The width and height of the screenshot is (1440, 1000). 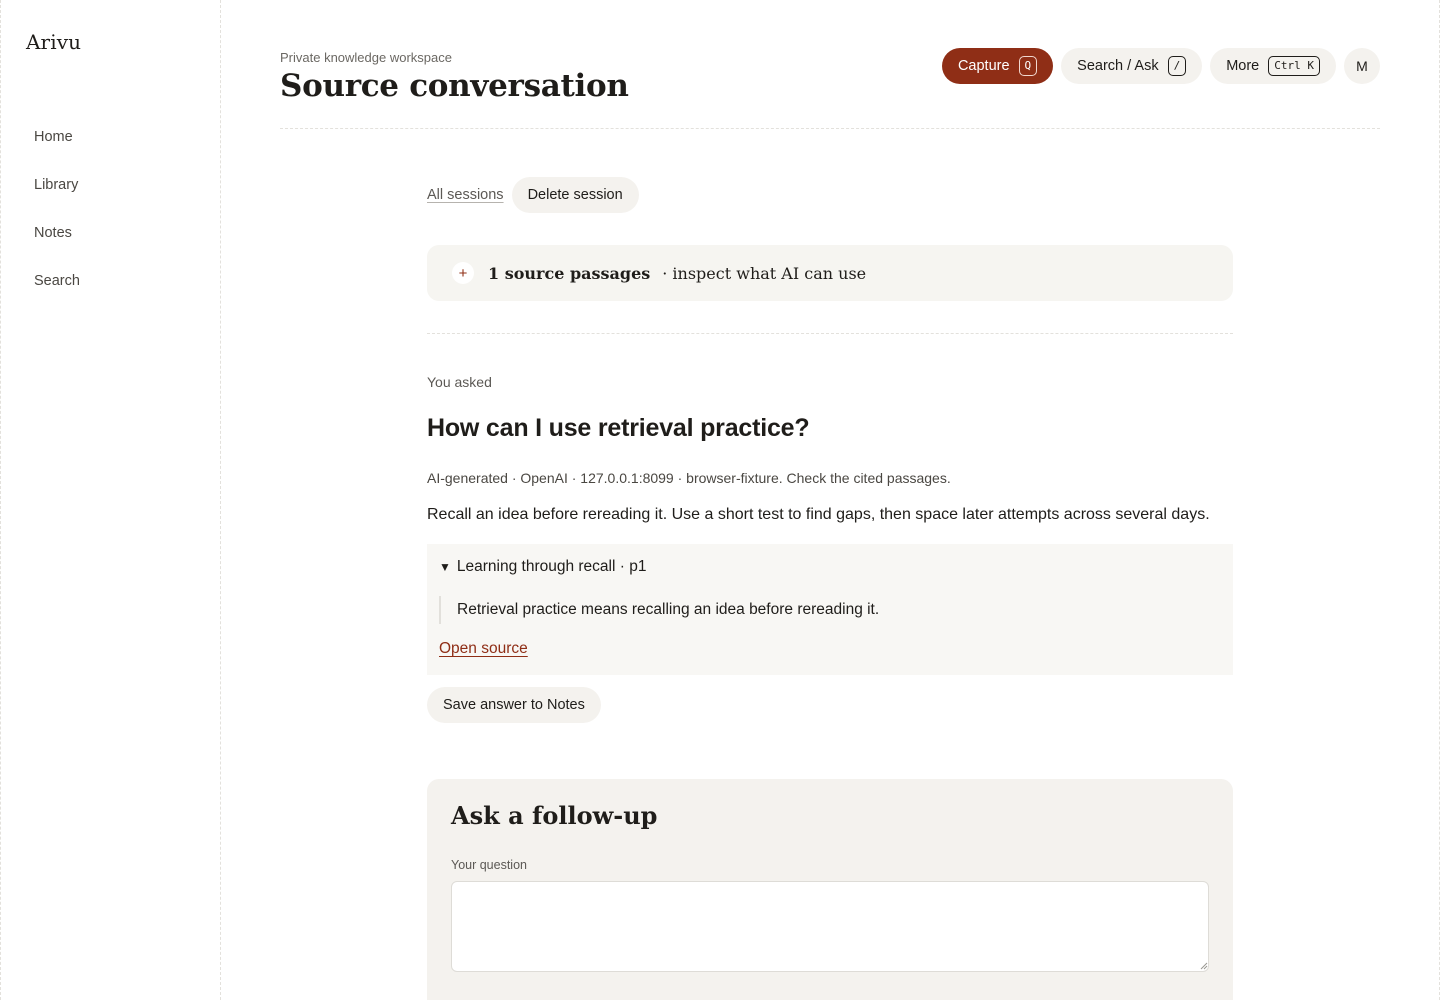 I want to click on follow-up-title: Ask a follow-up, so click(x=554, y=815).